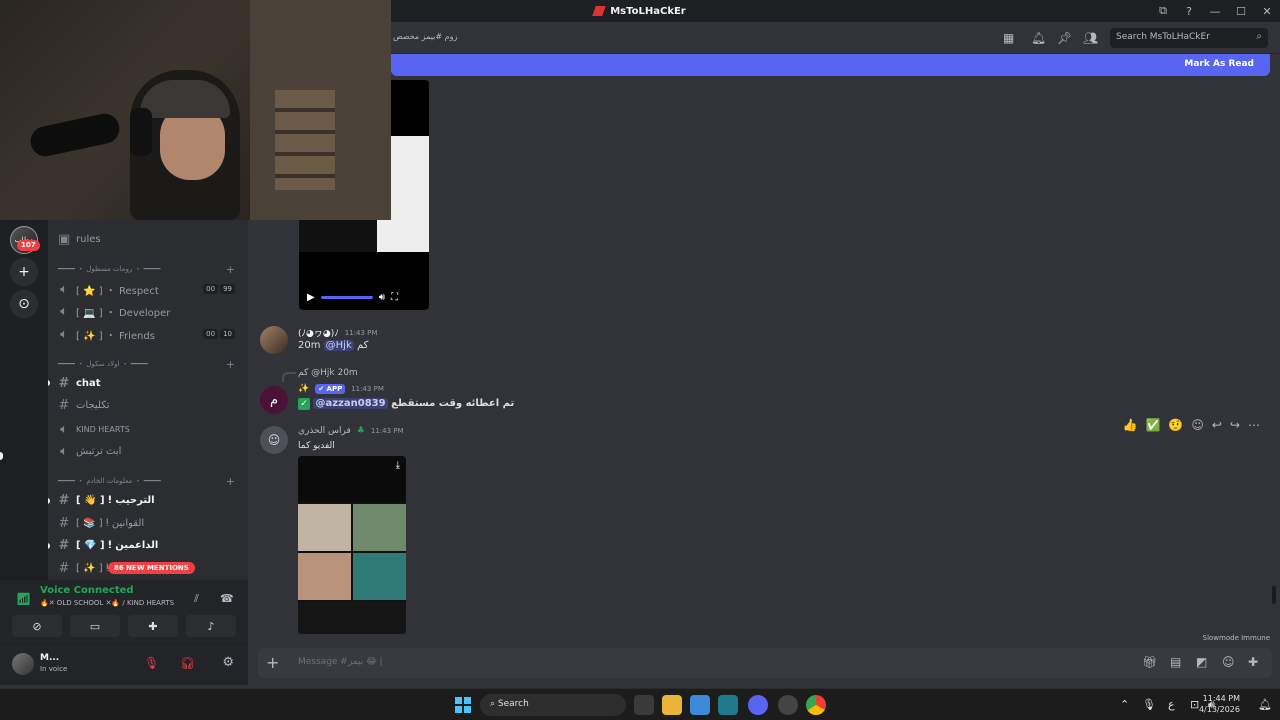 This screenshot has width=1280, height=720. What do you see at coordinates (1197, 425) in the screenshot?
I see `add-reaction-icon: ☺` at bounding box center [1197, 425].